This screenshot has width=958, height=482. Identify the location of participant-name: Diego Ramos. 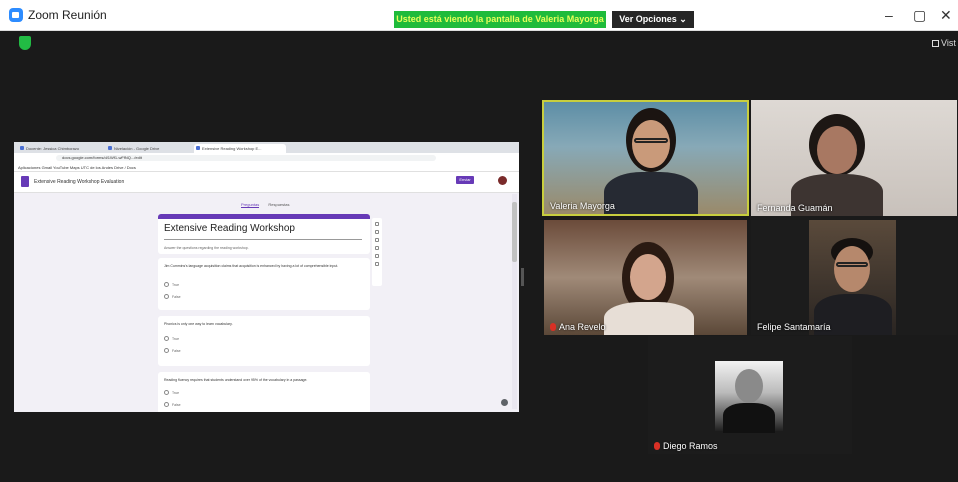
(690, 446).